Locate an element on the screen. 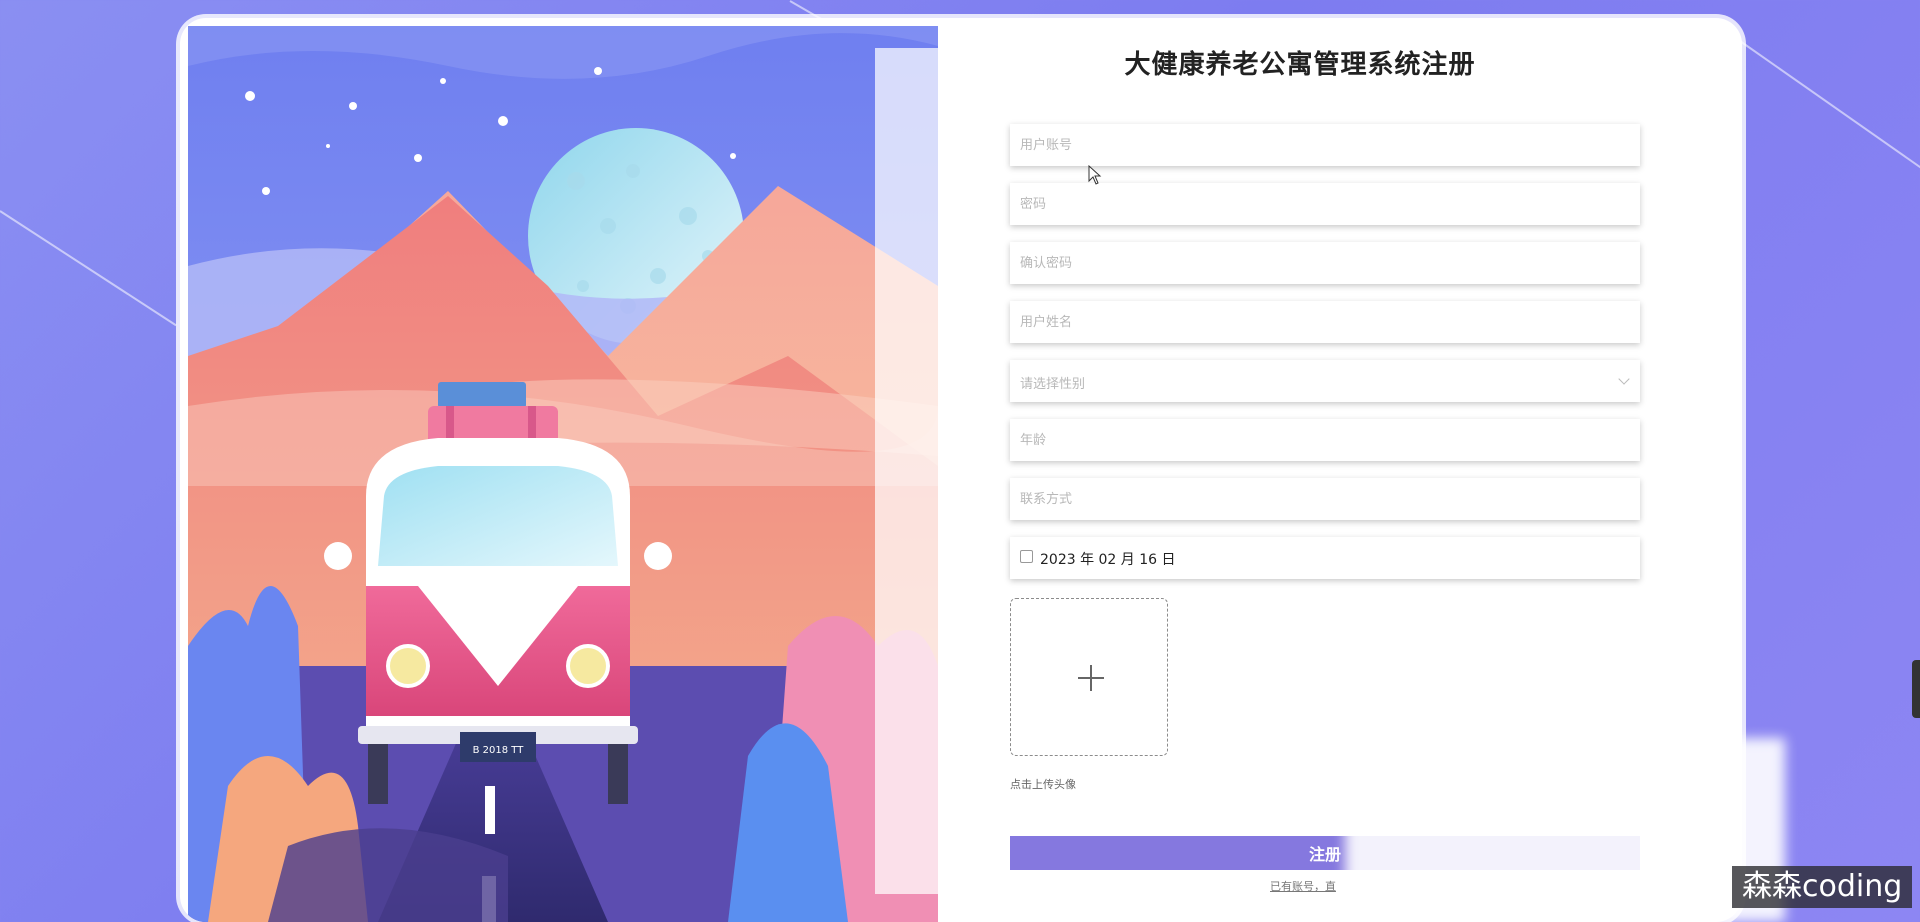  name-field is located at coordinates (1325, 322).